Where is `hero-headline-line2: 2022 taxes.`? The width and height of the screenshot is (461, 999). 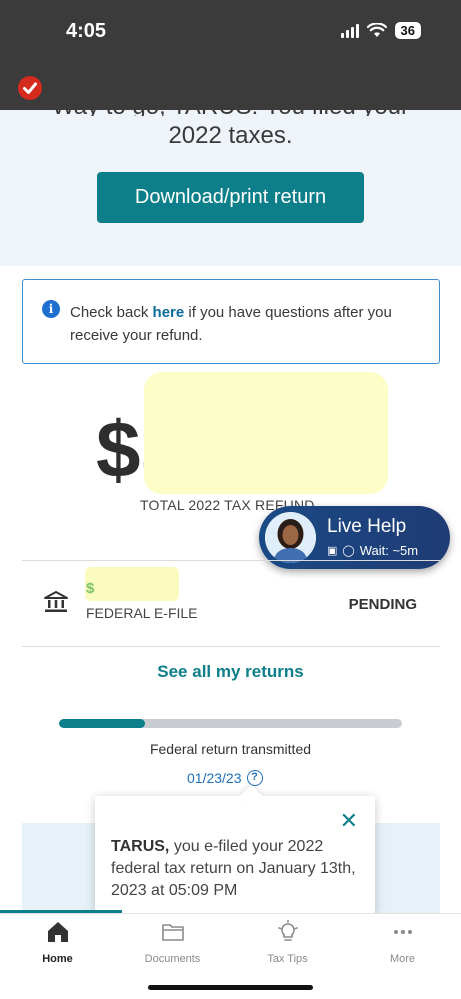 hero-headline-line2: 2022 taxes. is located at coordinates (230, 135).